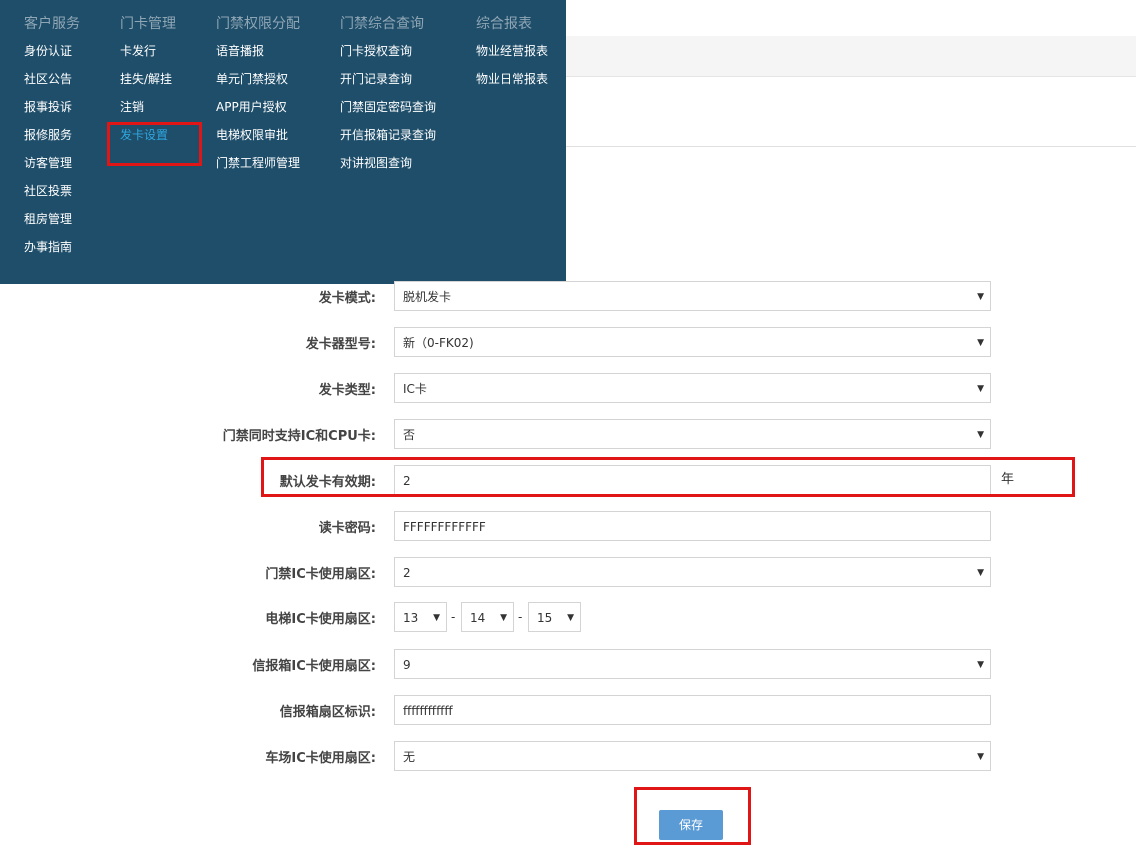 The height and width of the screenshot is (845, 1136). What do you see at coordinates (146, 78) in the screenshot?
I see `menu-item-report-loss: 挂失/解挂` at bounding box center [146, 78].